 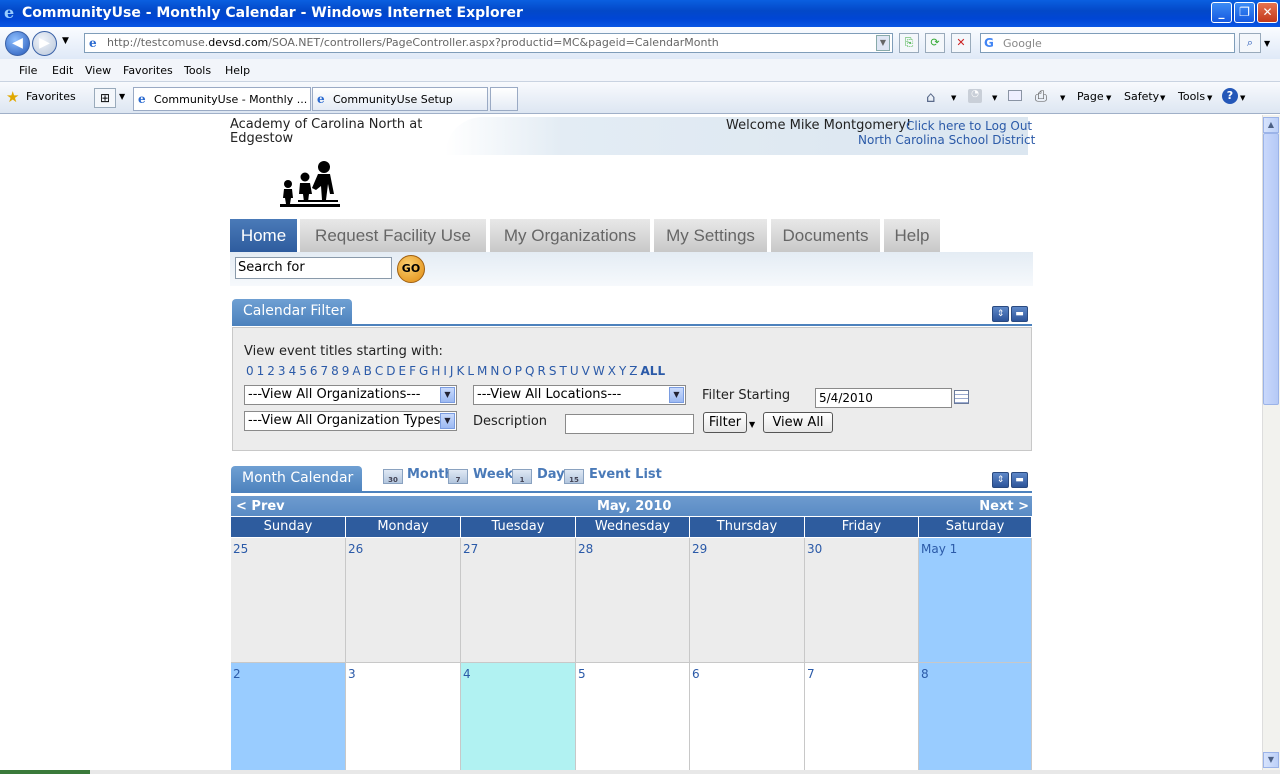 What do you see at coordinates (612, 371) in the screenshot?
I see `letter-filter-link: X` at bounding box center [612, 371].